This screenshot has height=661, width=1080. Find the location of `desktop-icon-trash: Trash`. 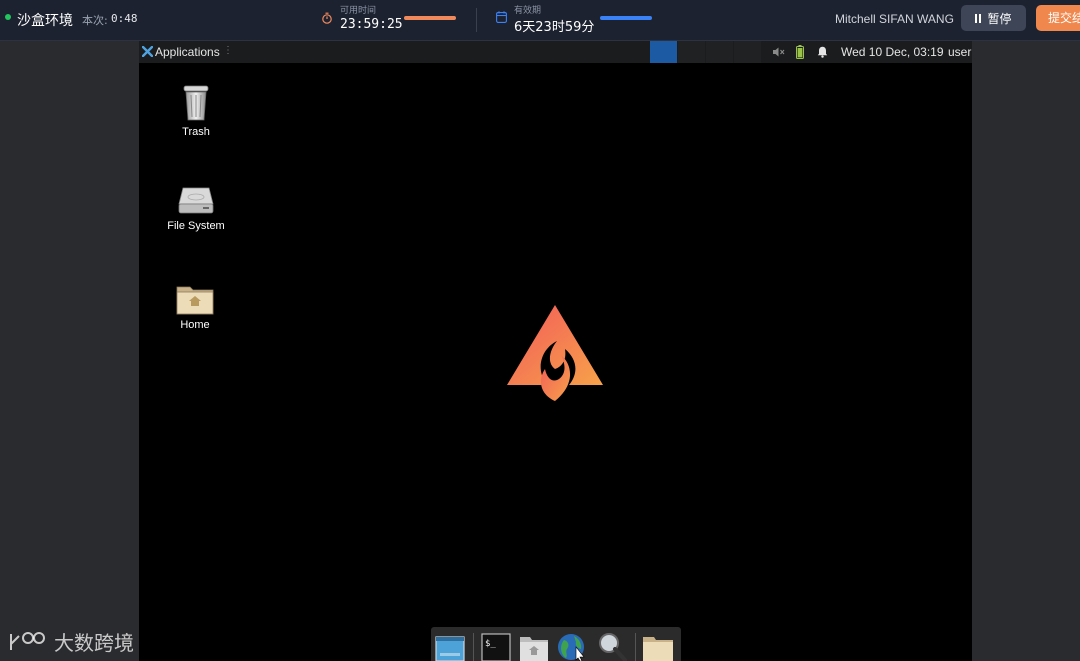

desktop-icon-trash: Trash is located at coordinates (196, 111).